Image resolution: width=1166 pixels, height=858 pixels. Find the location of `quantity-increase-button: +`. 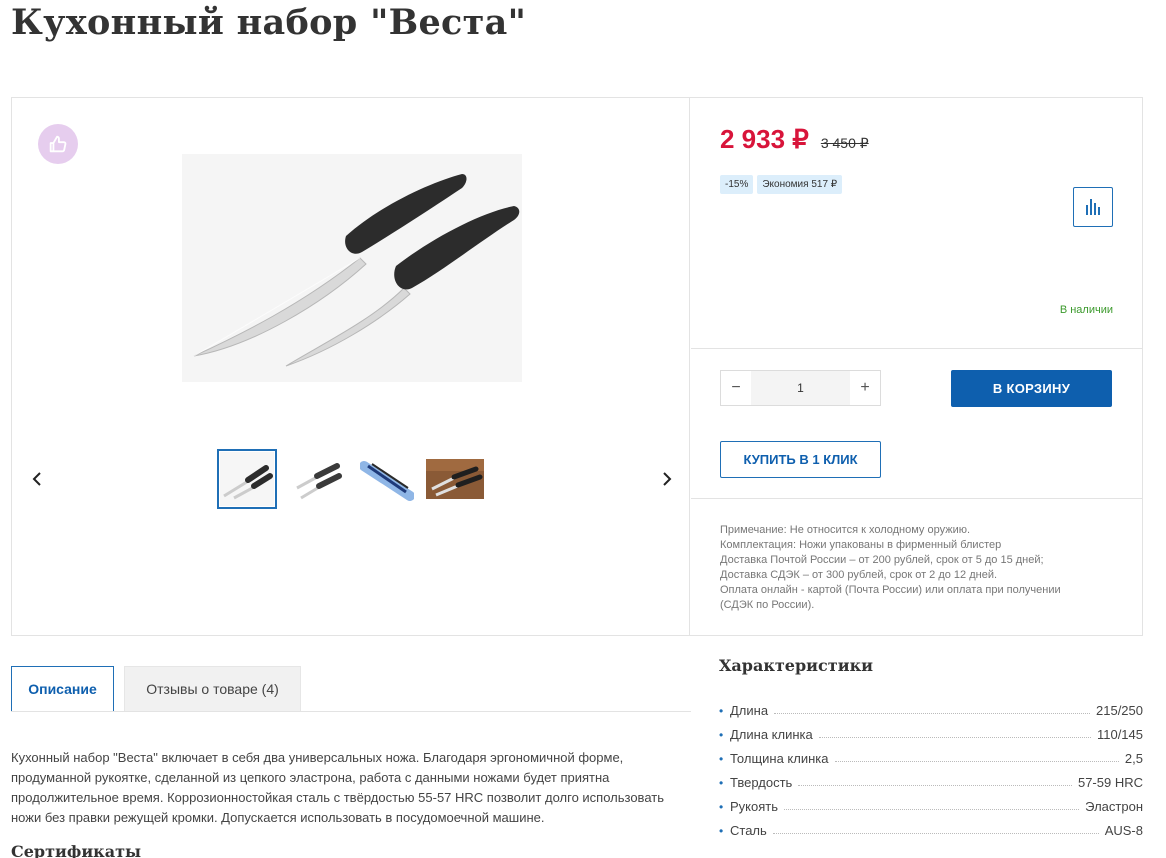

quantity-increase-button: + is located at coordinates (865, 388).